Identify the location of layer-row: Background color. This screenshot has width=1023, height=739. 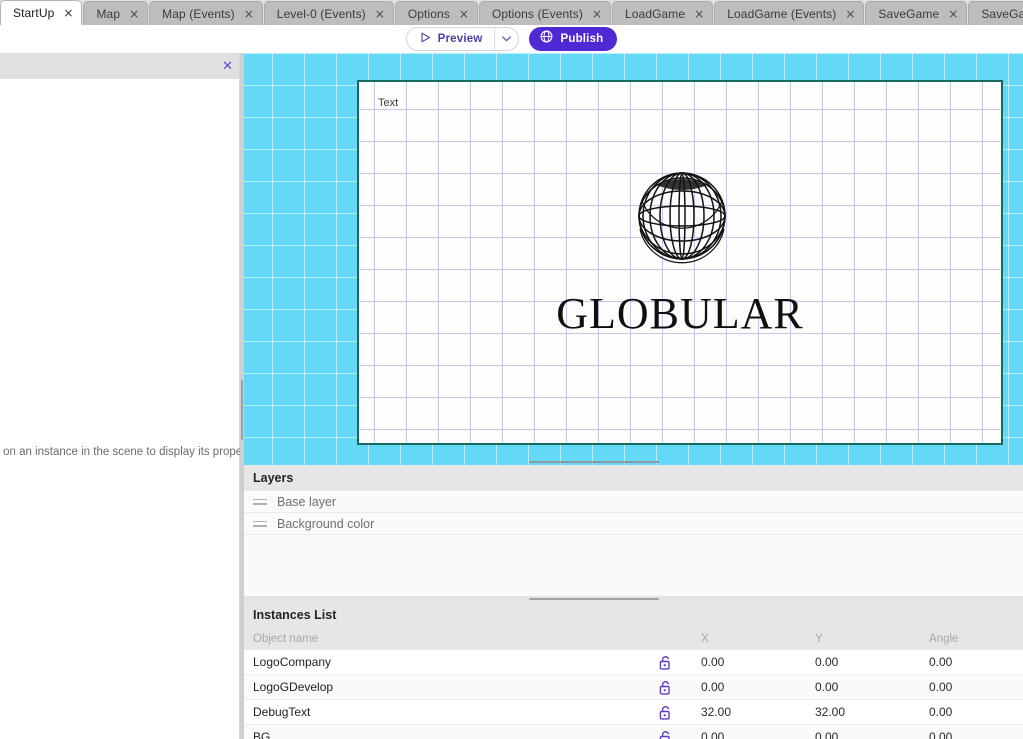
(633, 524).